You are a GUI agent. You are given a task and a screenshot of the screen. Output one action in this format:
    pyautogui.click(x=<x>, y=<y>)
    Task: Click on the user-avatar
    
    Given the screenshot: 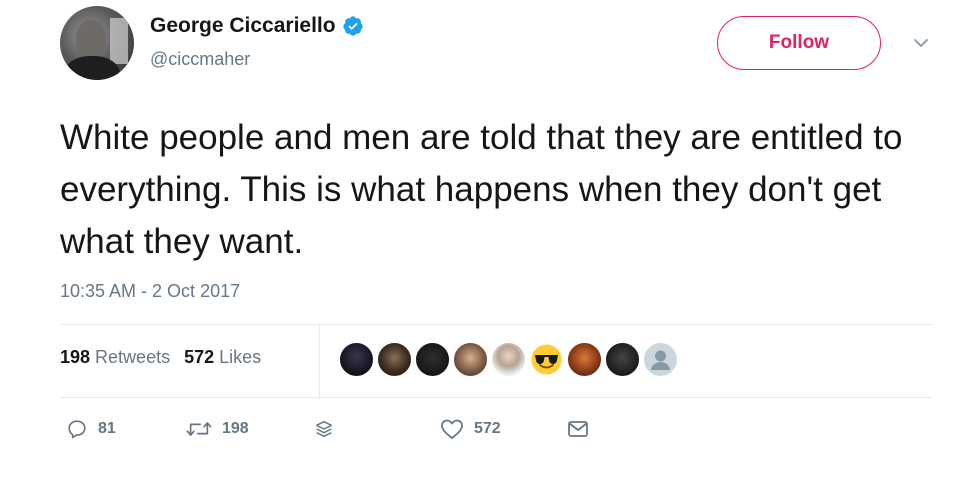 What is the action you would take?
    pyautogui.click(x=97, y=43)
    